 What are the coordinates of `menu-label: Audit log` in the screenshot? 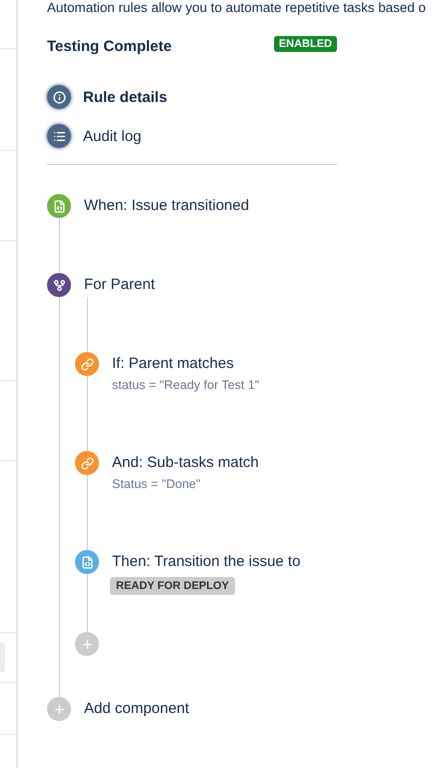 It's located at (112, 136).